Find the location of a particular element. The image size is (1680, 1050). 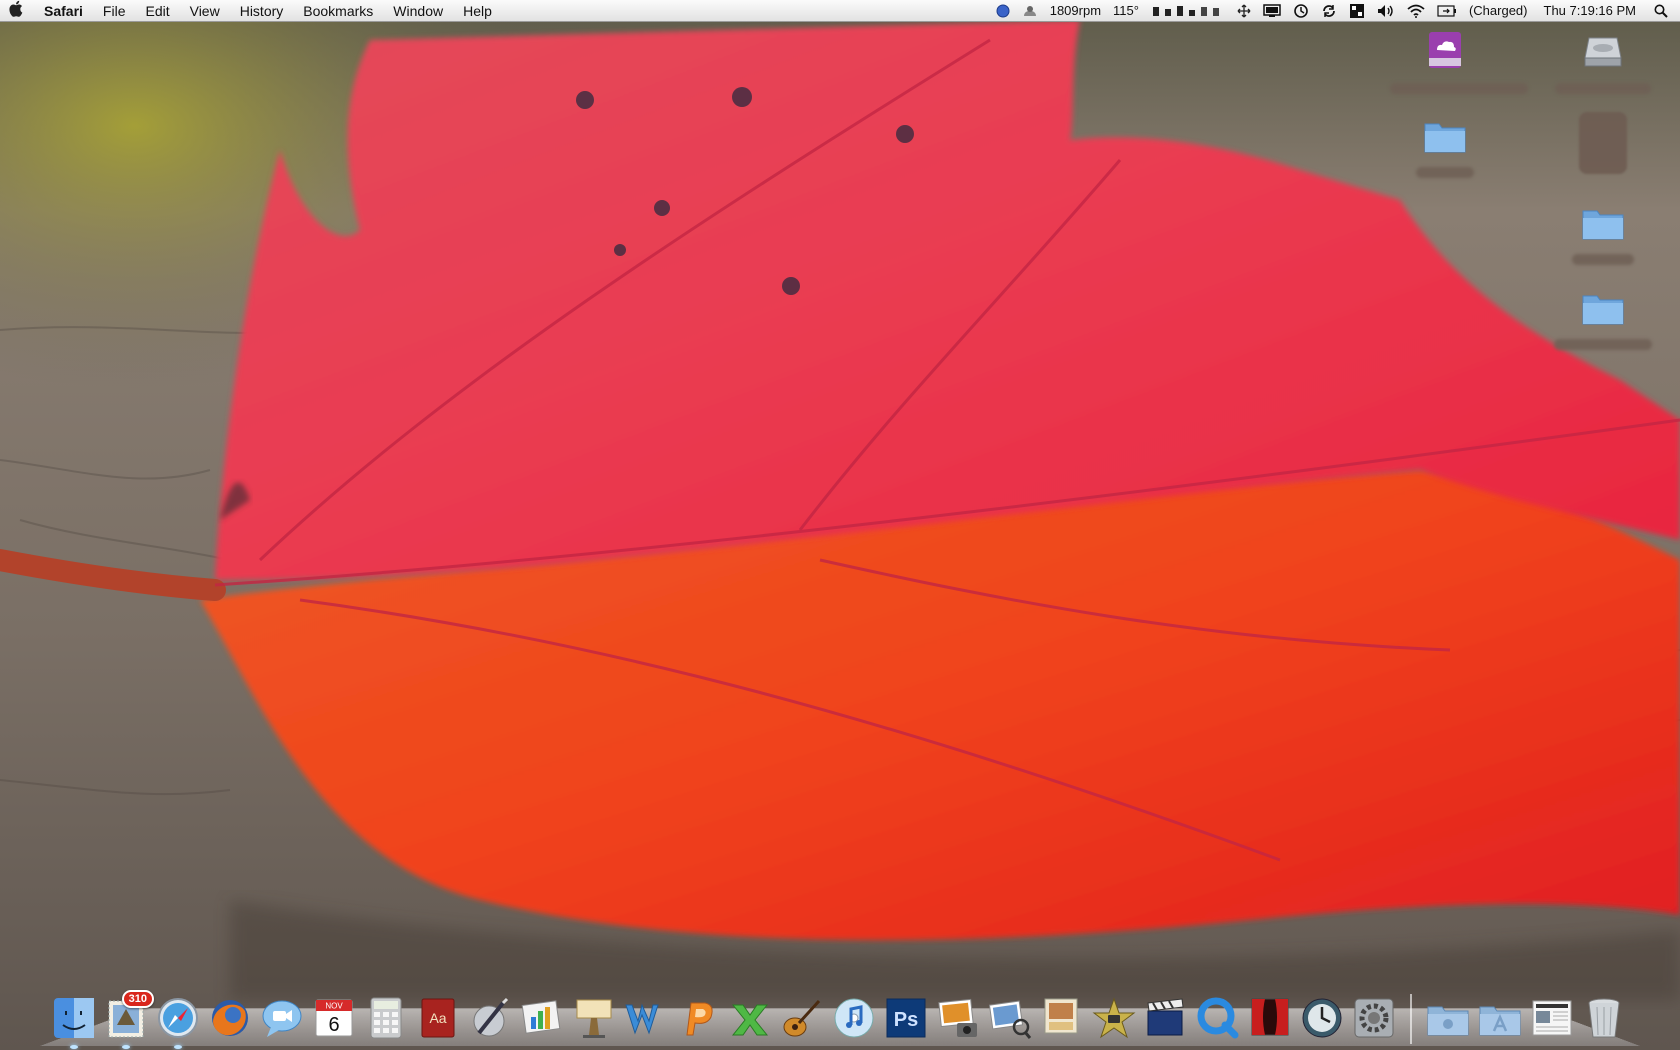

dock-theater is located at coordinates (1270, 1018).